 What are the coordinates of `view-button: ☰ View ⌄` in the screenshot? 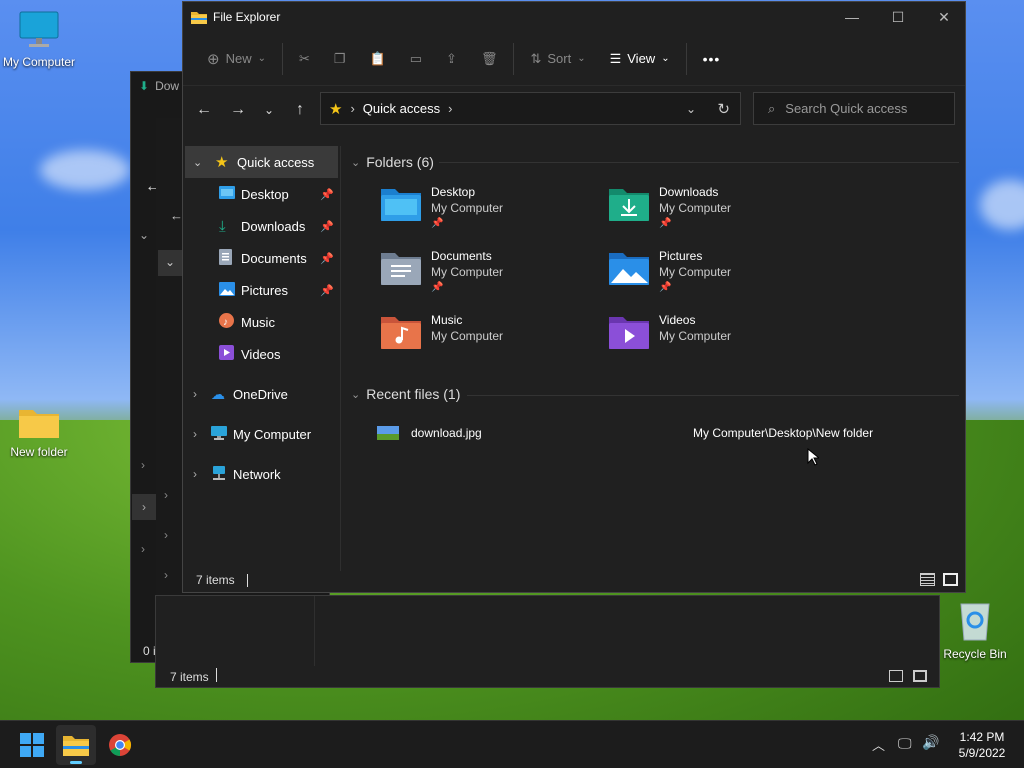 It's located at (640, 59).